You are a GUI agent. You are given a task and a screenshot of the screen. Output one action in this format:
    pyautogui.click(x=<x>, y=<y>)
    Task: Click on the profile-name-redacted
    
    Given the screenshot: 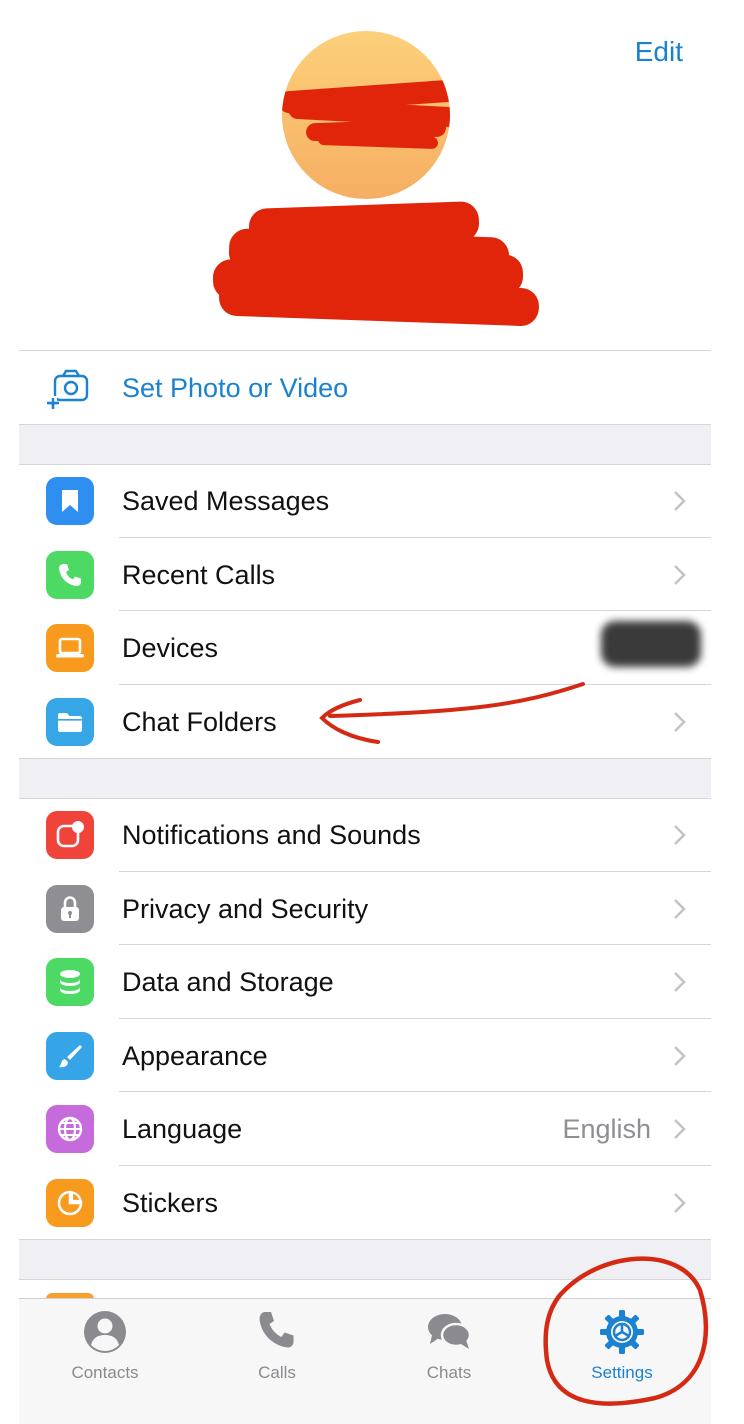 What is the action you would take?
    pyautogui.click(x=374, y=265)
    